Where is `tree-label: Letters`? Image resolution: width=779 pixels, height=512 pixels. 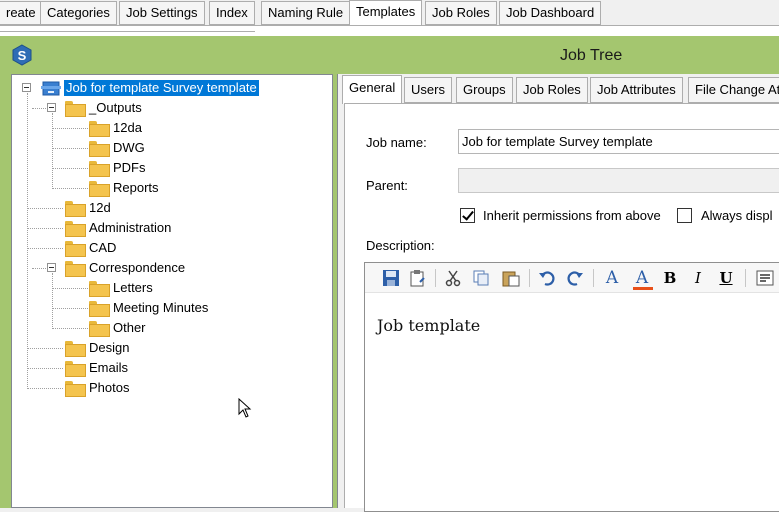
tree-label: Letters is located at coordinates (133, 288).